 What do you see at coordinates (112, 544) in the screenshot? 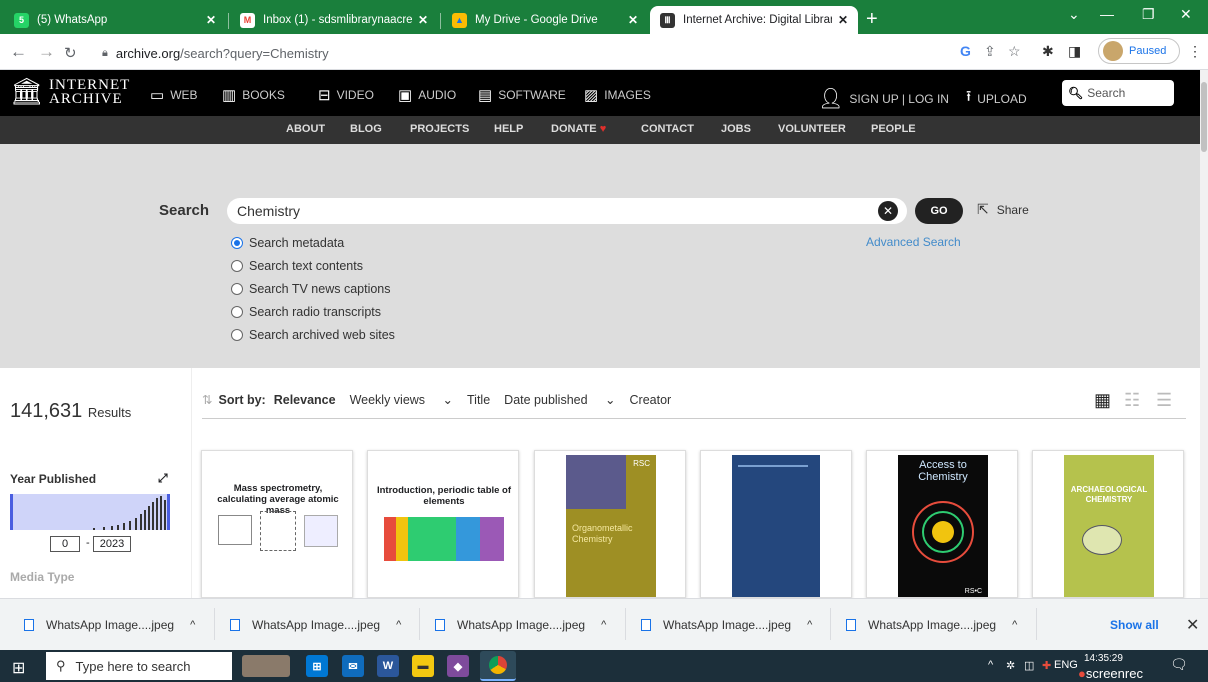
I see `year-to-input: 2023` at bounding box center [112, 544].